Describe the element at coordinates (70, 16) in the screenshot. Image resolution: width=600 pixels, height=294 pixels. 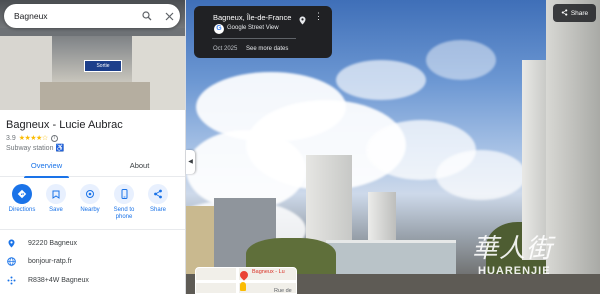
I see `search-input: Bagneux` at that location.